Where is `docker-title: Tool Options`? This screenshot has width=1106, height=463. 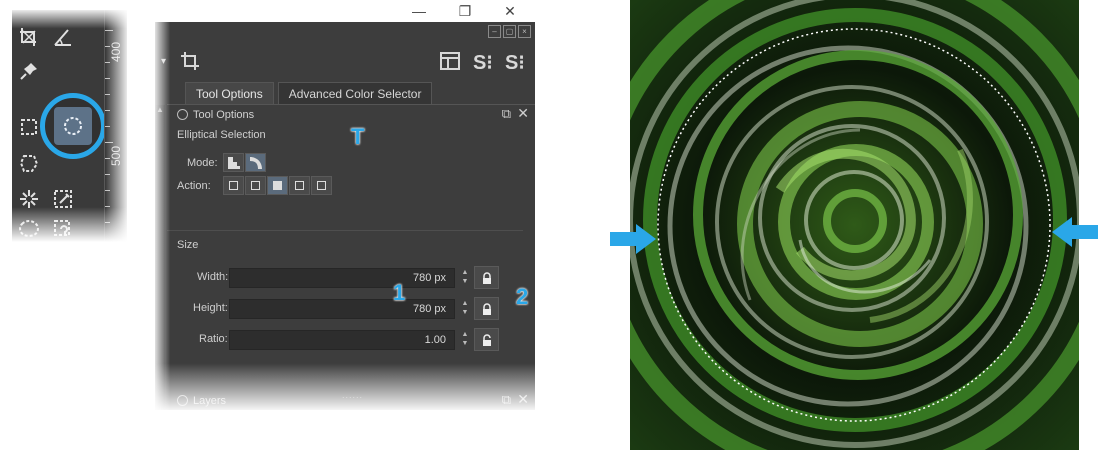 docker-title: Tool Options is located at coordinates (215, 115).